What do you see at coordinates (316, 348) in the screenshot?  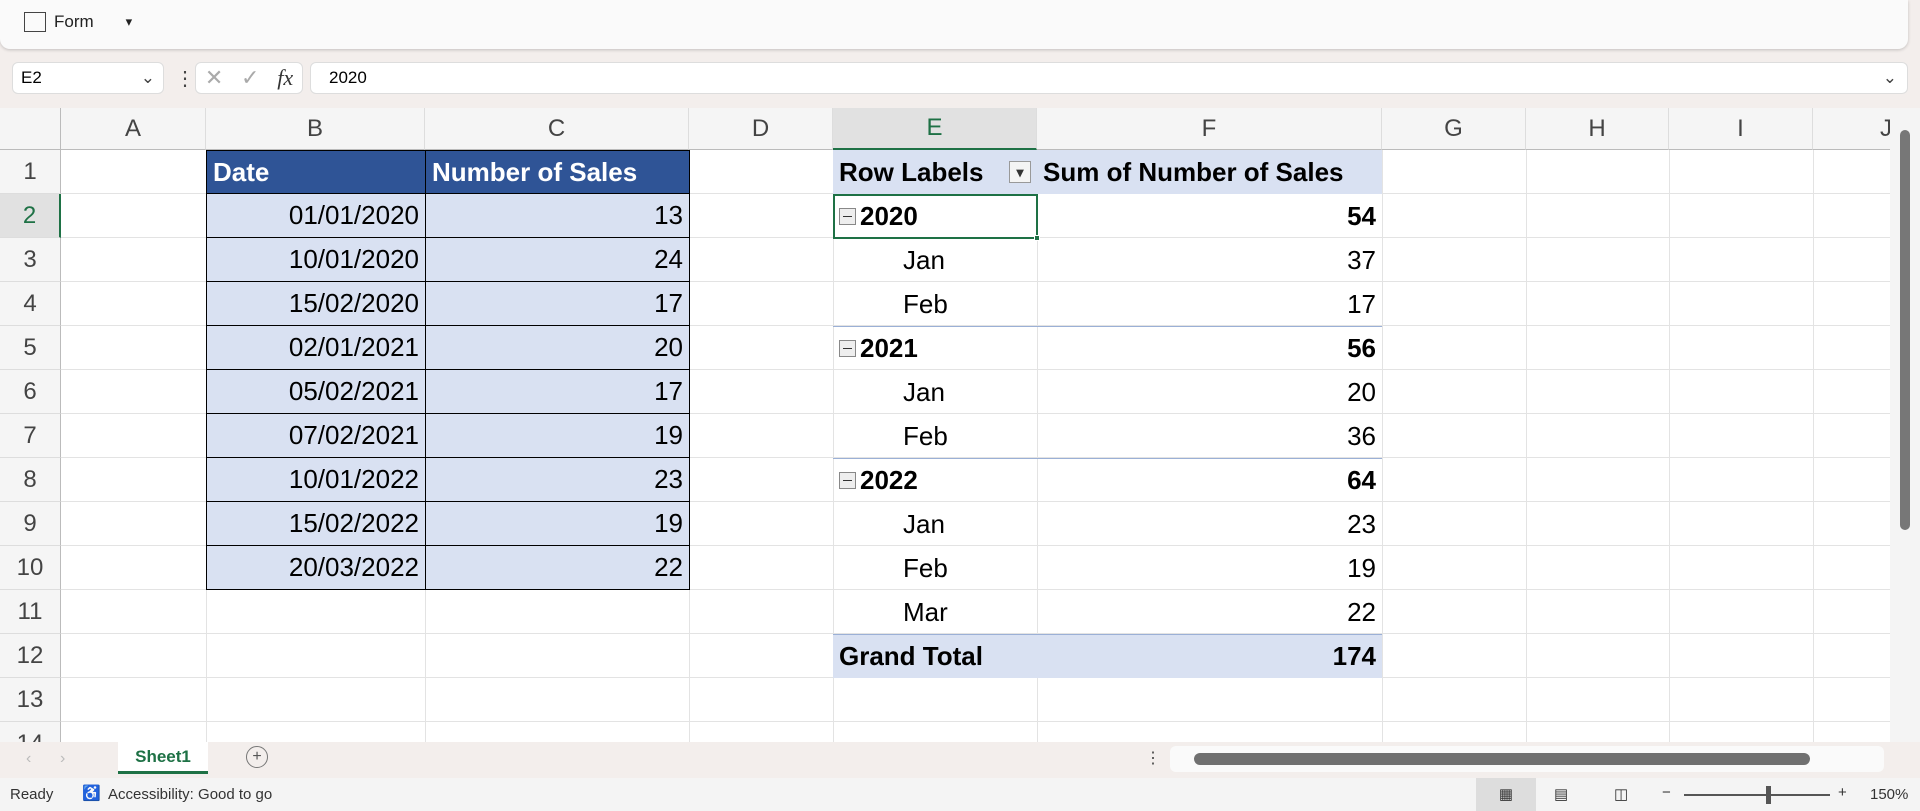 I see `date-cell: 02/01/2021` at bounding box center [316, 348].